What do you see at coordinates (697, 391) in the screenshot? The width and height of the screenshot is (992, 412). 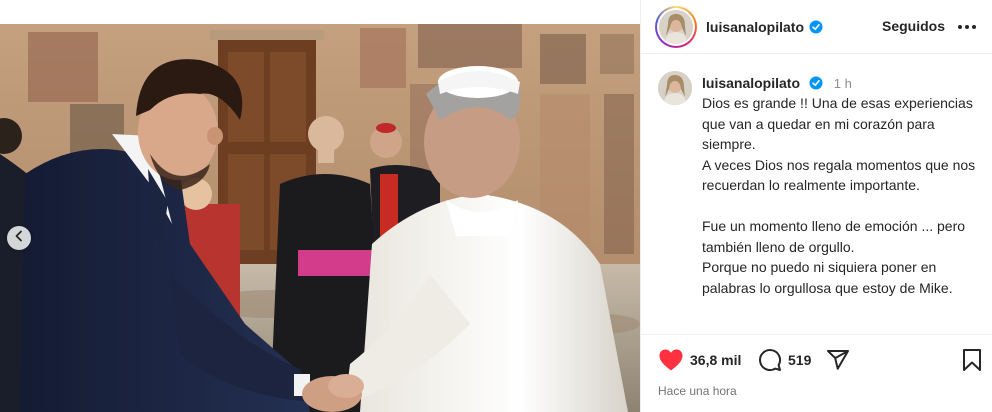 I see `post-timestamp: Hace una hora` at bounding box center [697, 391].